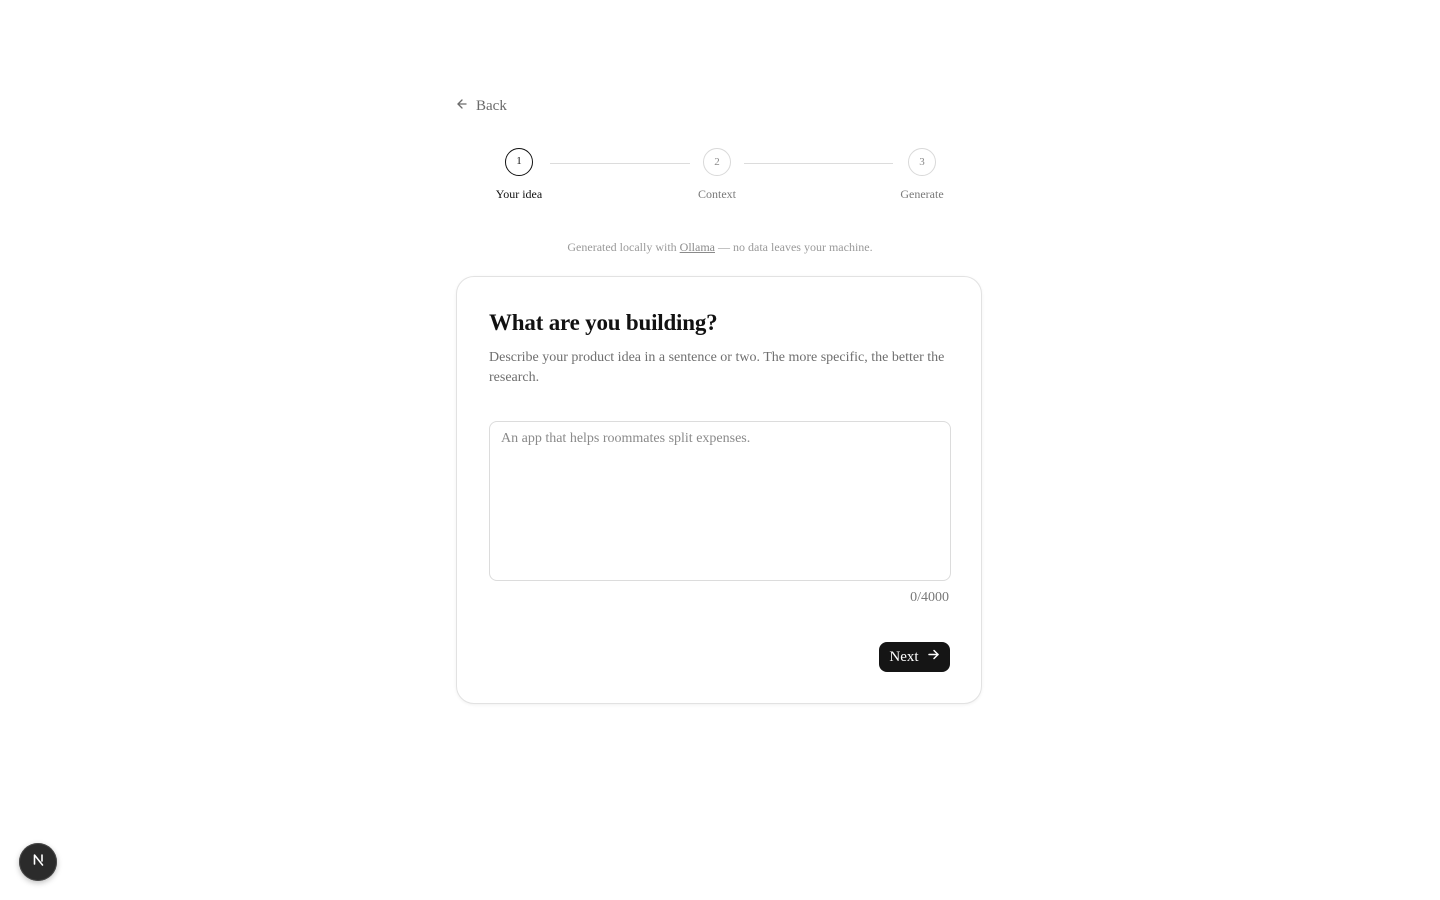 This screenshot has height=900, width=1440. Describe the element at coordinates (491, 105) in the screenshot. I see `back-label: Back` at that location.